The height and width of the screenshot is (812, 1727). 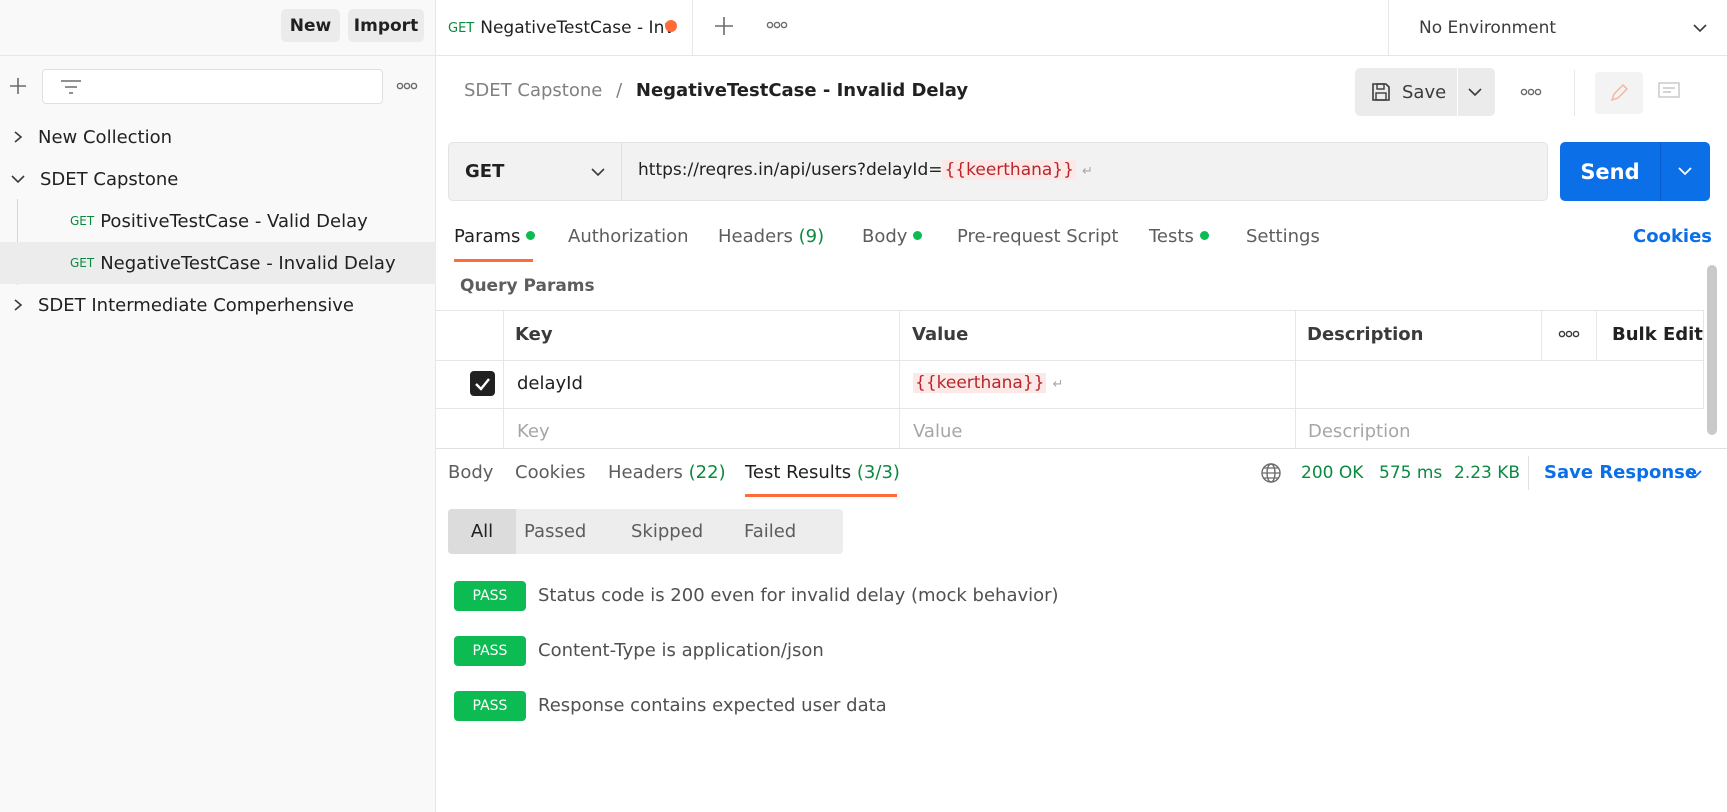 What do you see at coordinates (18, 137) in the screenshot?
I see `chevron-right-icon` at bounding box center [18, 137].